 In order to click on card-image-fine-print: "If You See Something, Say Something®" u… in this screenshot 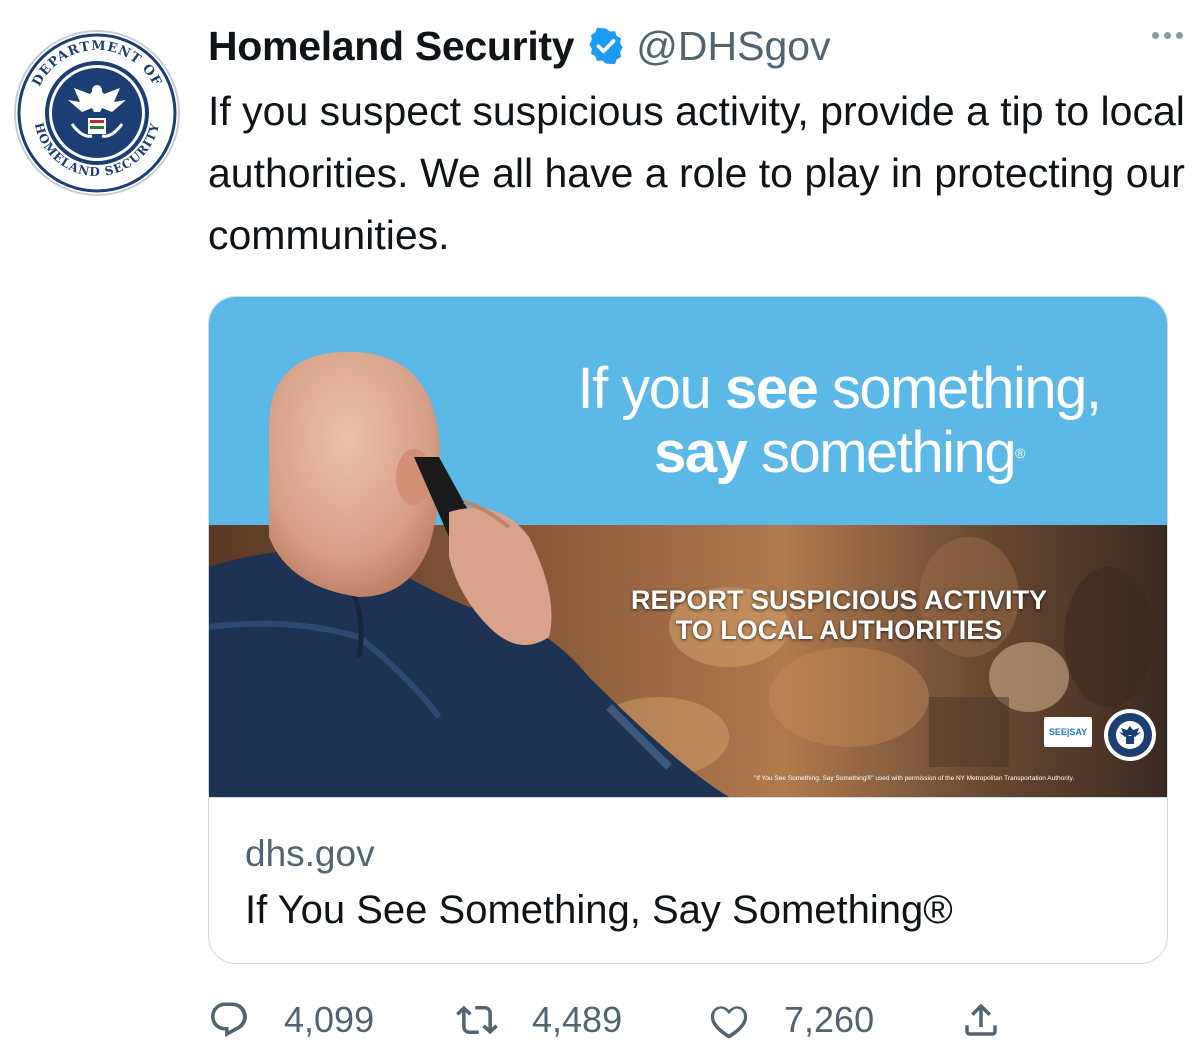, I will do `click(914, 778)`.